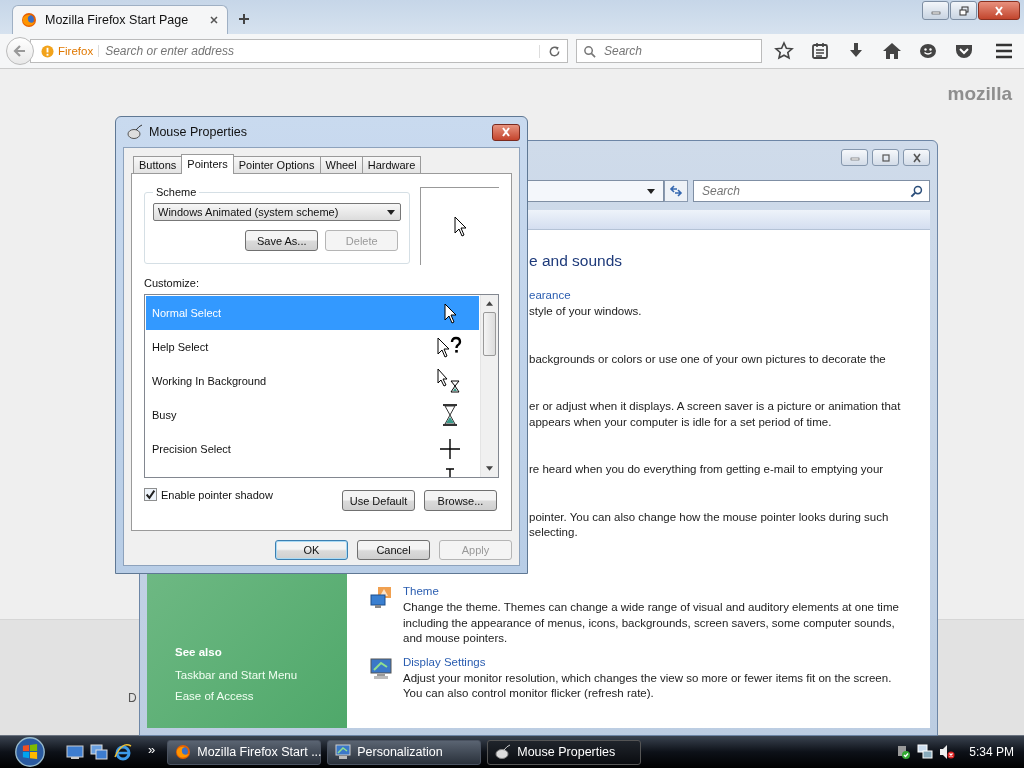 This screenshot has height=768, width=1024. Describe the element at coordinates (132, 698) in the screenshot. I see `page-text: D` at that location.